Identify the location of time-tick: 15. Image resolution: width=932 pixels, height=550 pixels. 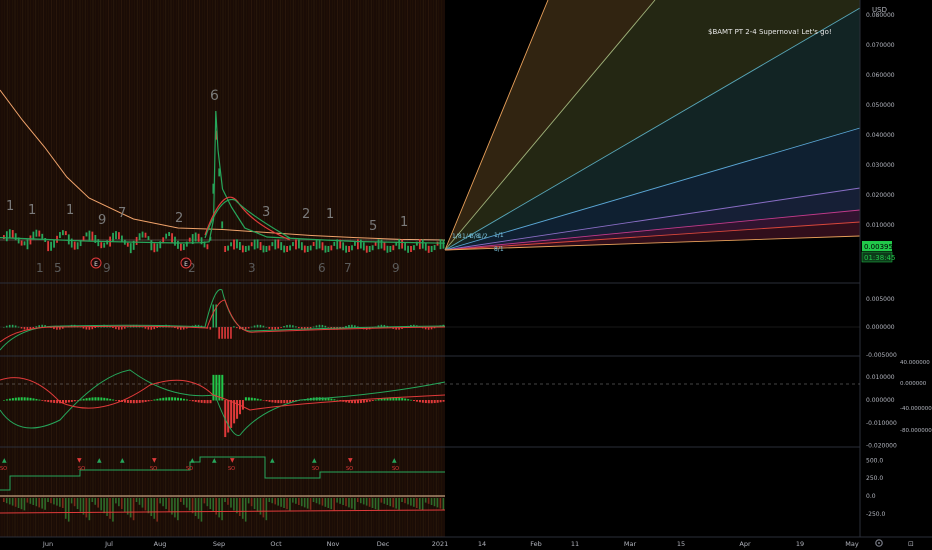
(681, 544).